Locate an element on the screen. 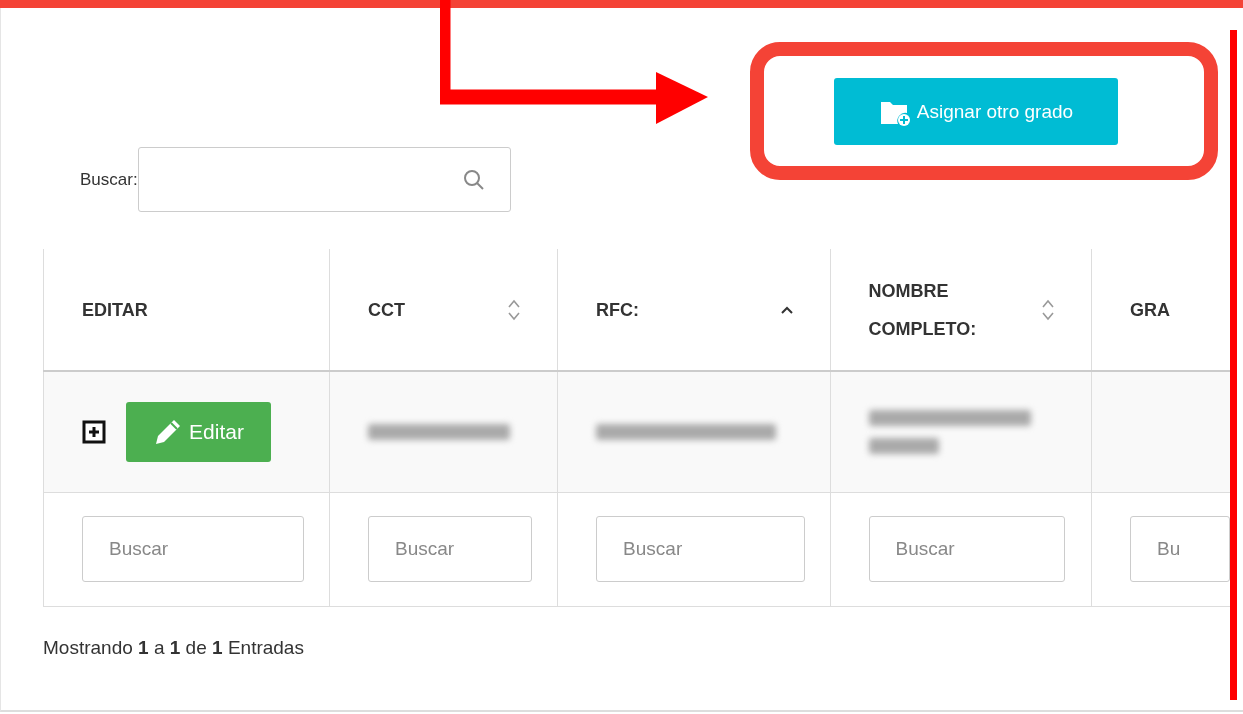 The height and width of the screenshot is (714, 1243). column-header: GRA is located at coordinates (1149, 309).